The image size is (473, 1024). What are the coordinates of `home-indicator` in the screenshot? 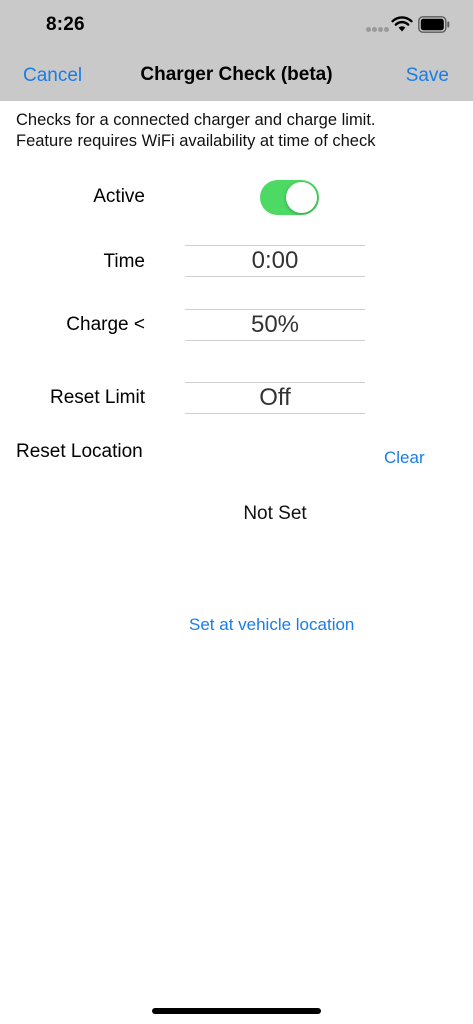 It's located at (236, 1011).